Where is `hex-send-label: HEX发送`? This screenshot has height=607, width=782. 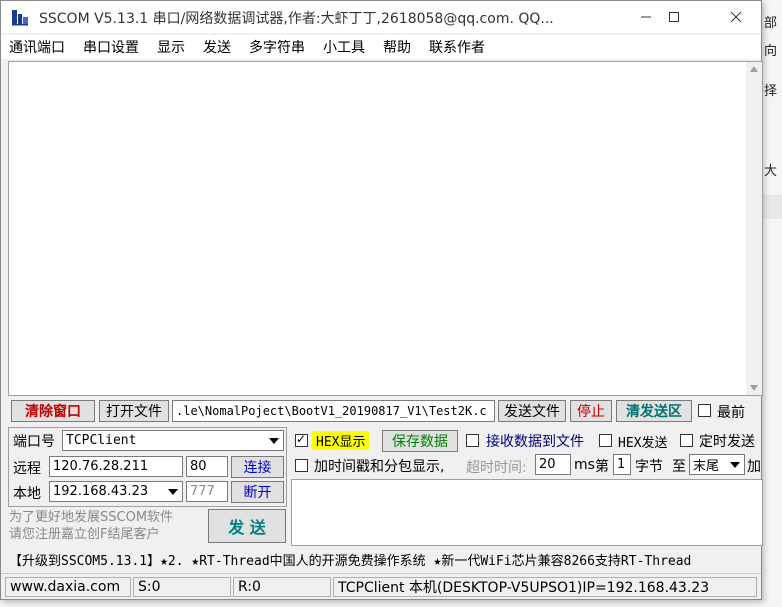
hex-send-label: HEX发送 is located at coordinates (643, 443).